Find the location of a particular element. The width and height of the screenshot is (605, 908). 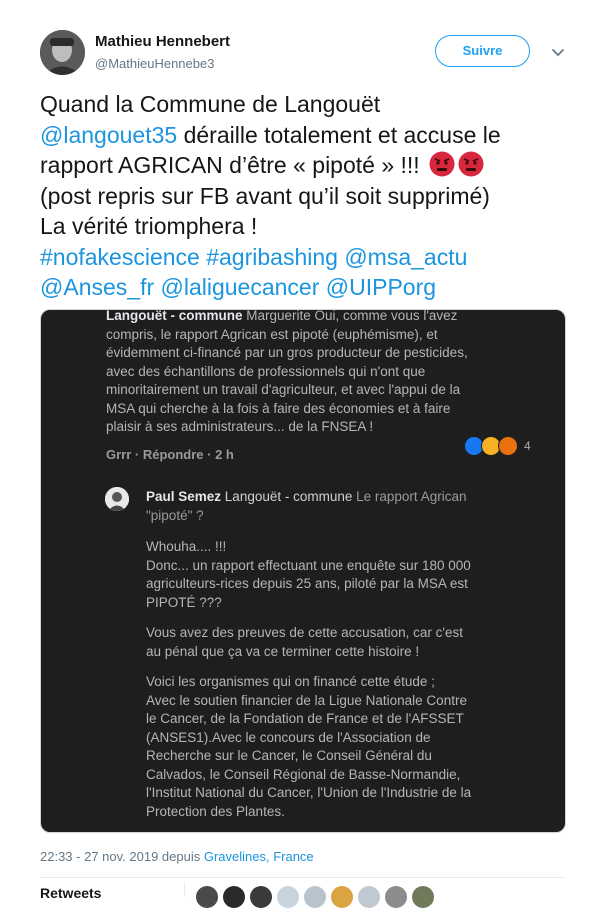

fb-reply-line: Protection des Plantes. is located at coordinates (215, 811).